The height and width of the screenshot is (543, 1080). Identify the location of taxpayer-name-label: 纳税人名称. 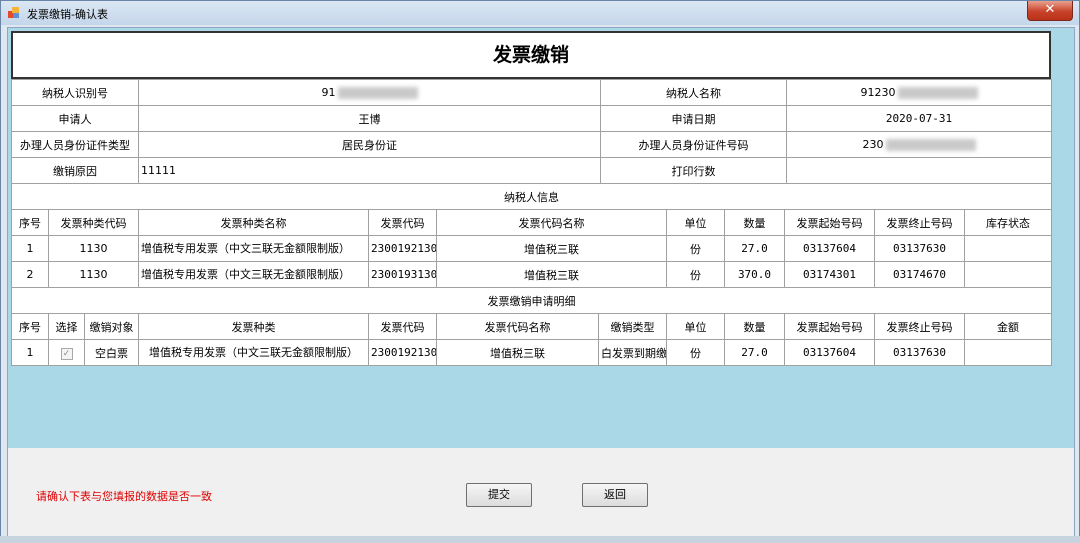
(693, 92).